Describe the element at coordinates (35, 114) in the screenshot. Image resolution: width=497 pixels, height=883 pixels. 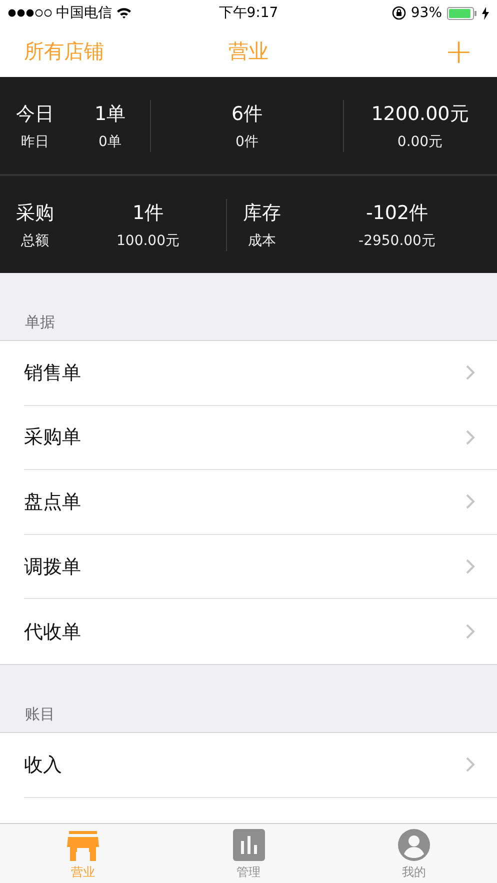
I see `stat-label: 今日` at that location.